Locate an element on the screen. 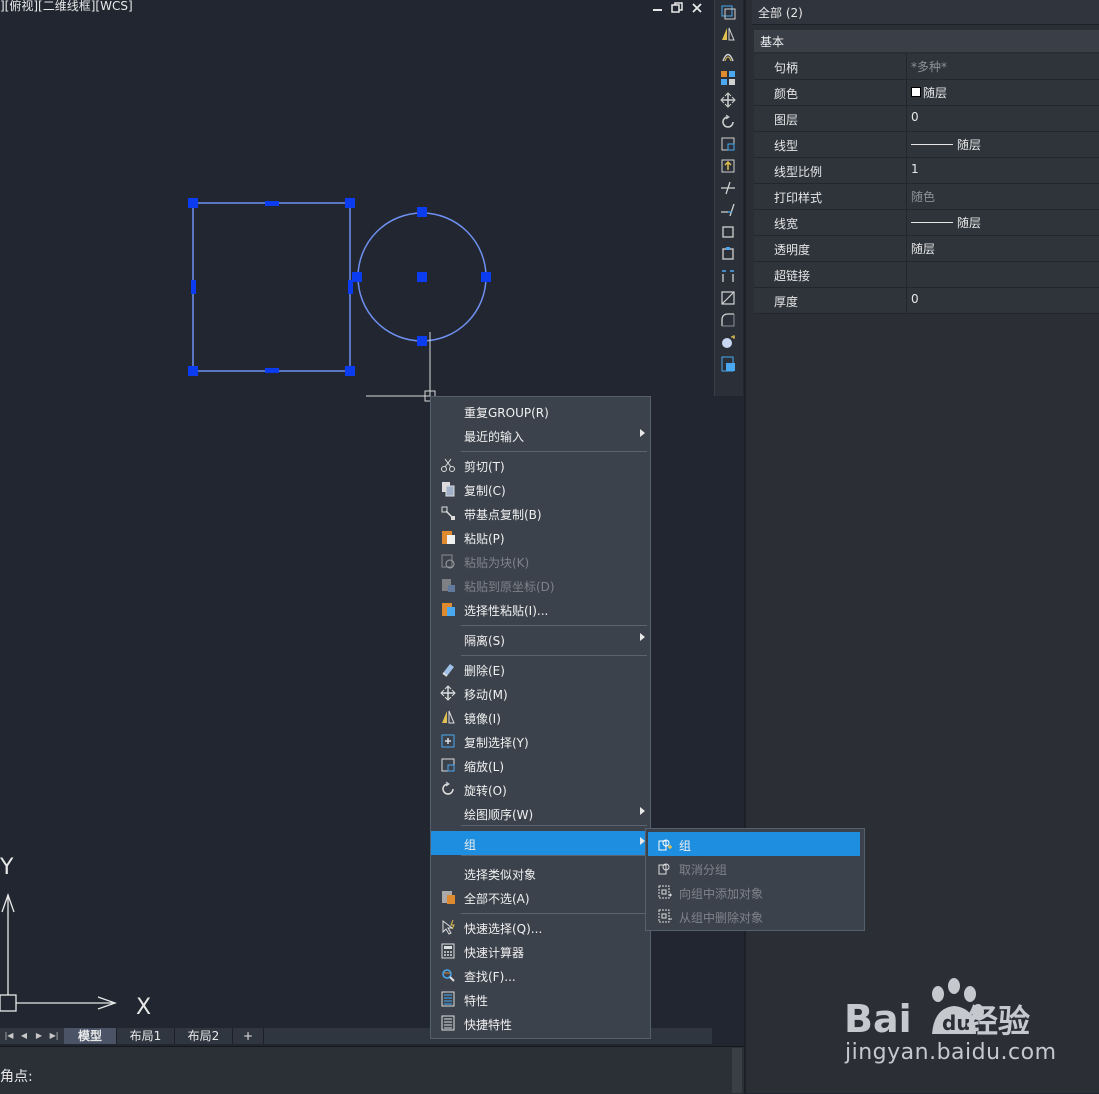  tab-add: + is located at coordinates (248, 1036).